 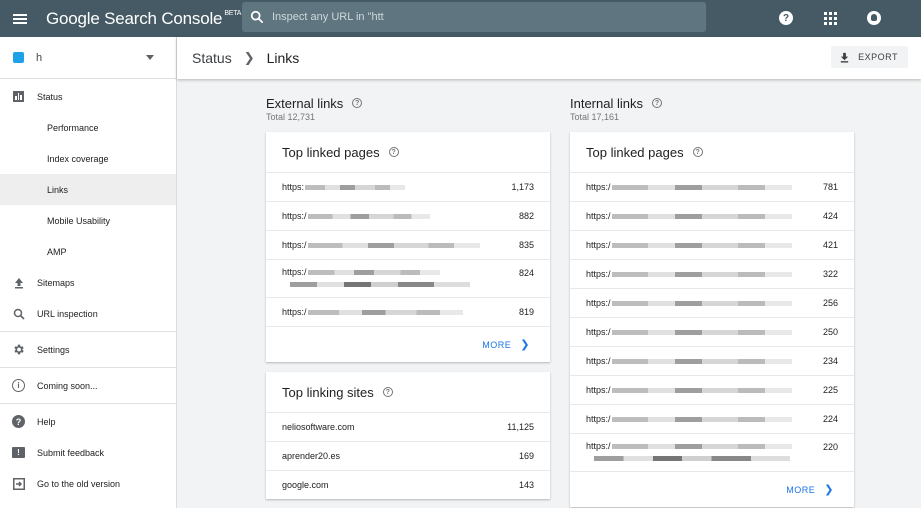 I want to click on card-title: Top linking sites?, so click(x=408, y=392).